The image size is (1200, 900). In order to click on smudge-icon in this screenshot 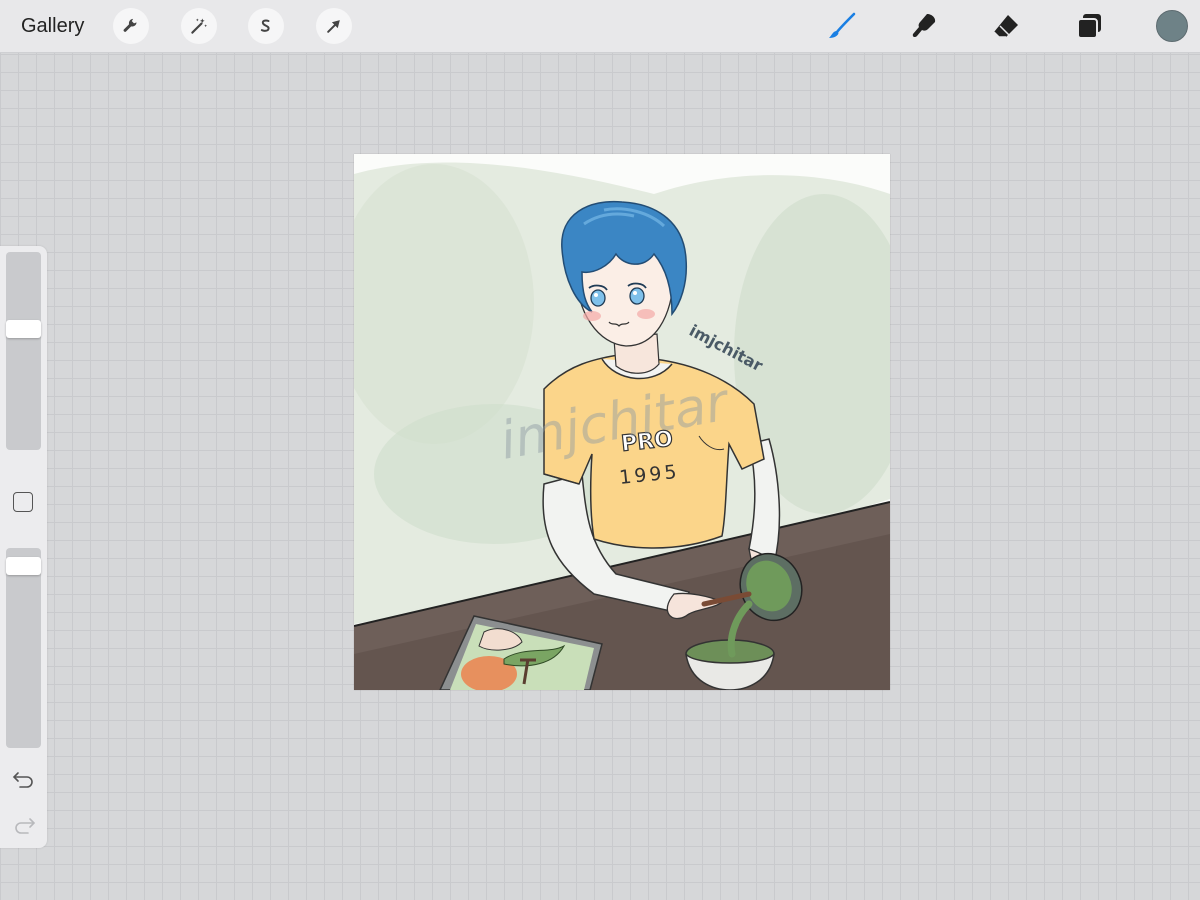, I will do `click(924, 26)`.